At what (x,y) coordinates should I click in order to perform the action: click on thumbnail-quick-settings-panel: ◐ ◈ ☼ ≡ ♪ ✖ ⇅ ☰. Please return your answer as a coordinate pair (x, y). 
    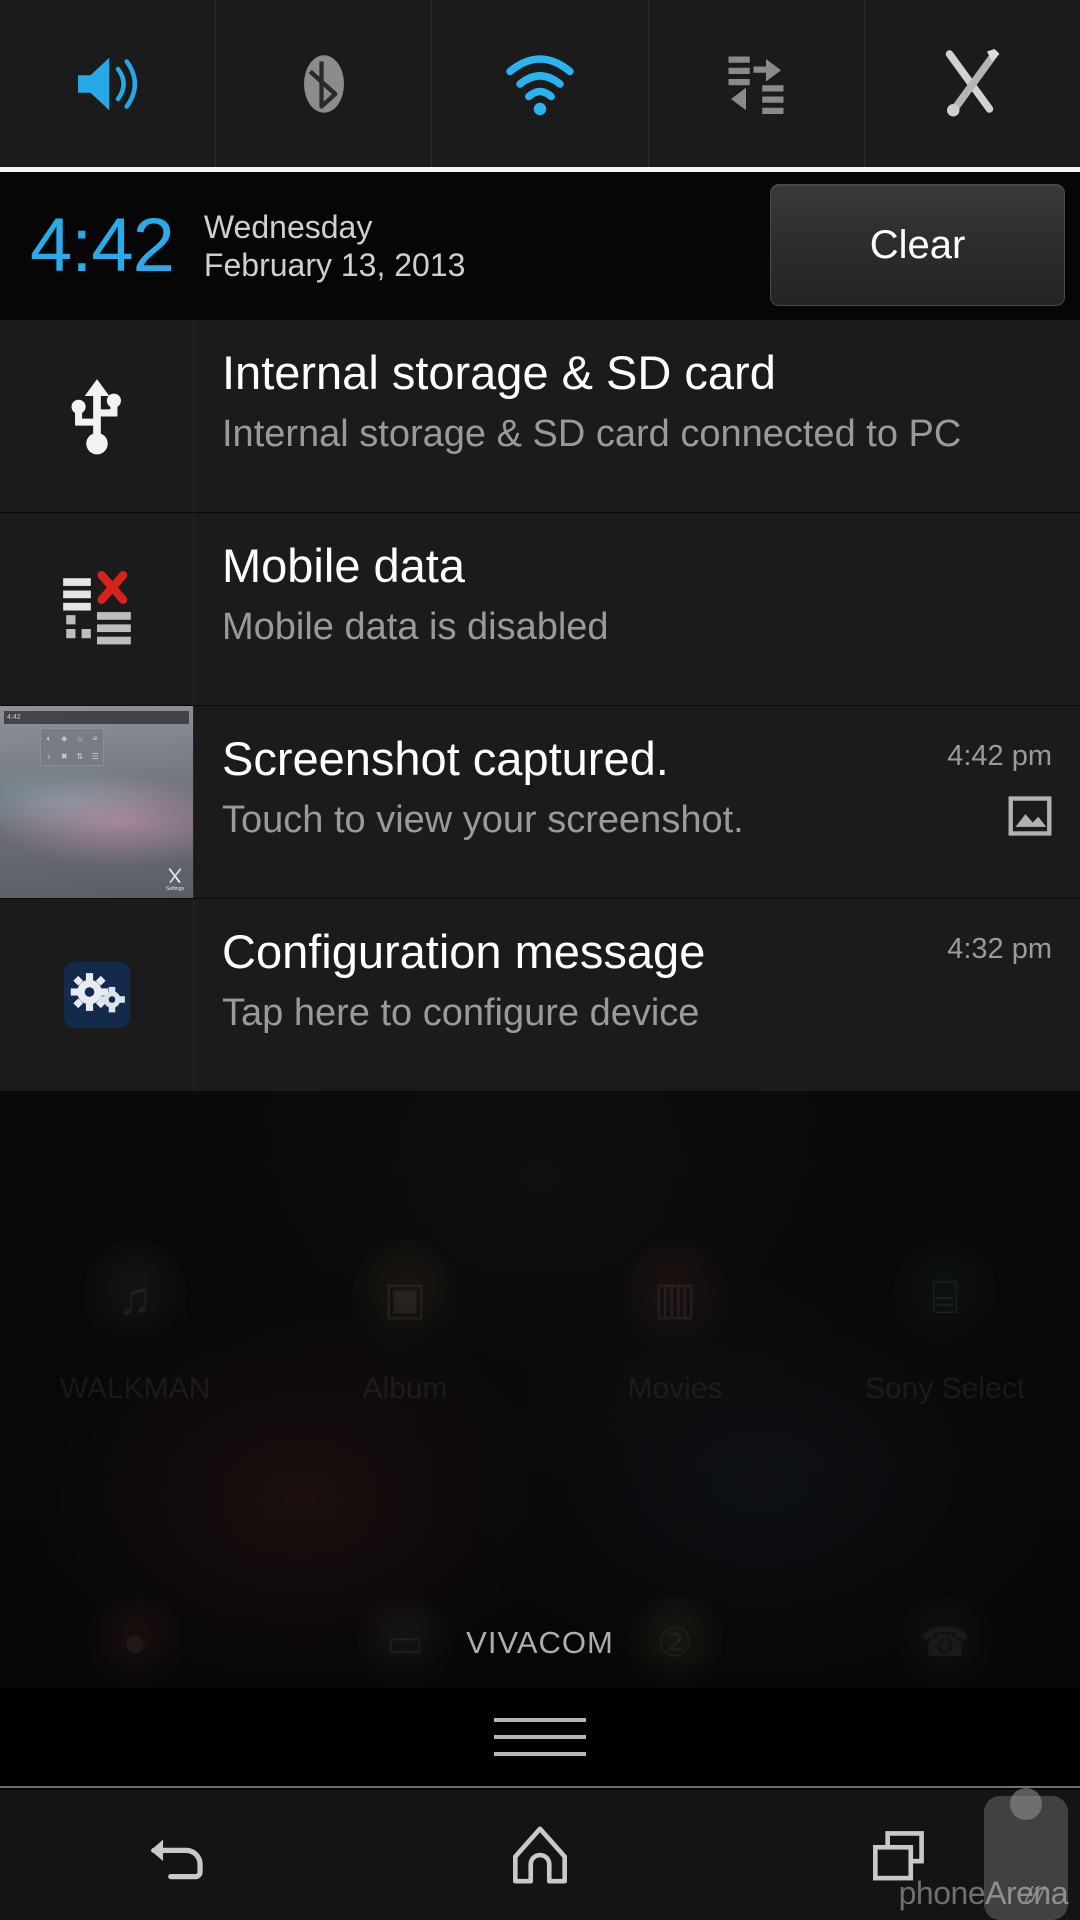
    Looking at the image, I should click on (72, 747).